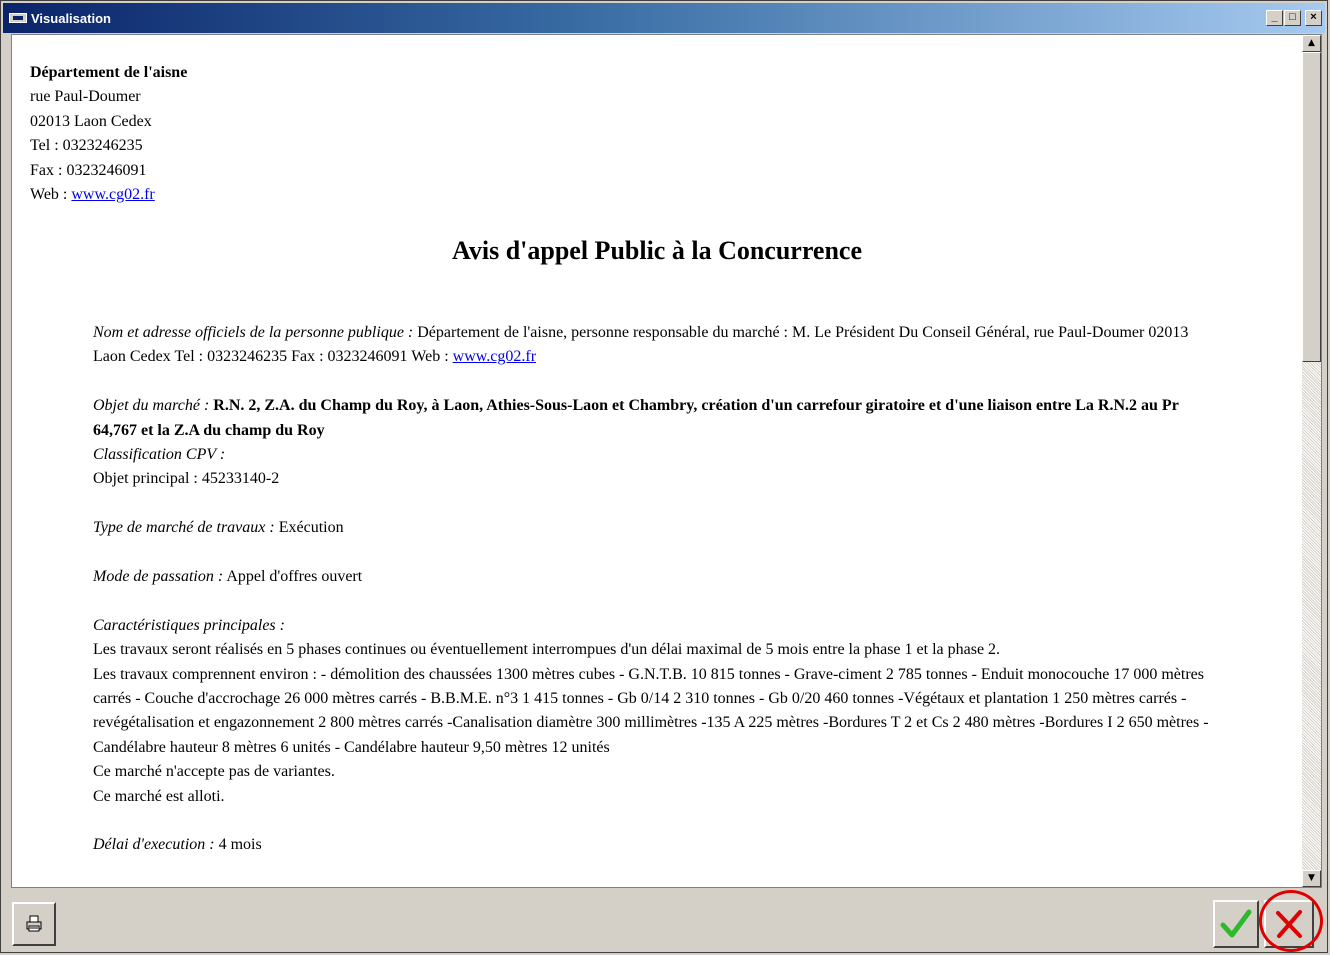 The height and width of the screenshot is (955, 1330). I want to click on address-fax: Fax : 0323246091, so click(88, 170).